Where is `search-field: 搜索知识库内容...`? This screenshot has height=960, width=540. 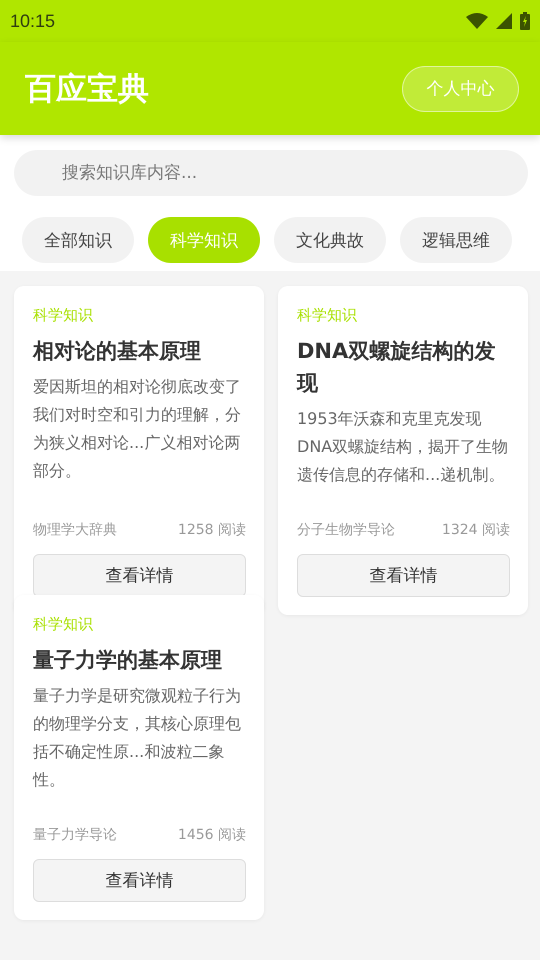
search-field: 搜索知识库内容... is located at coordinates (271, 173).